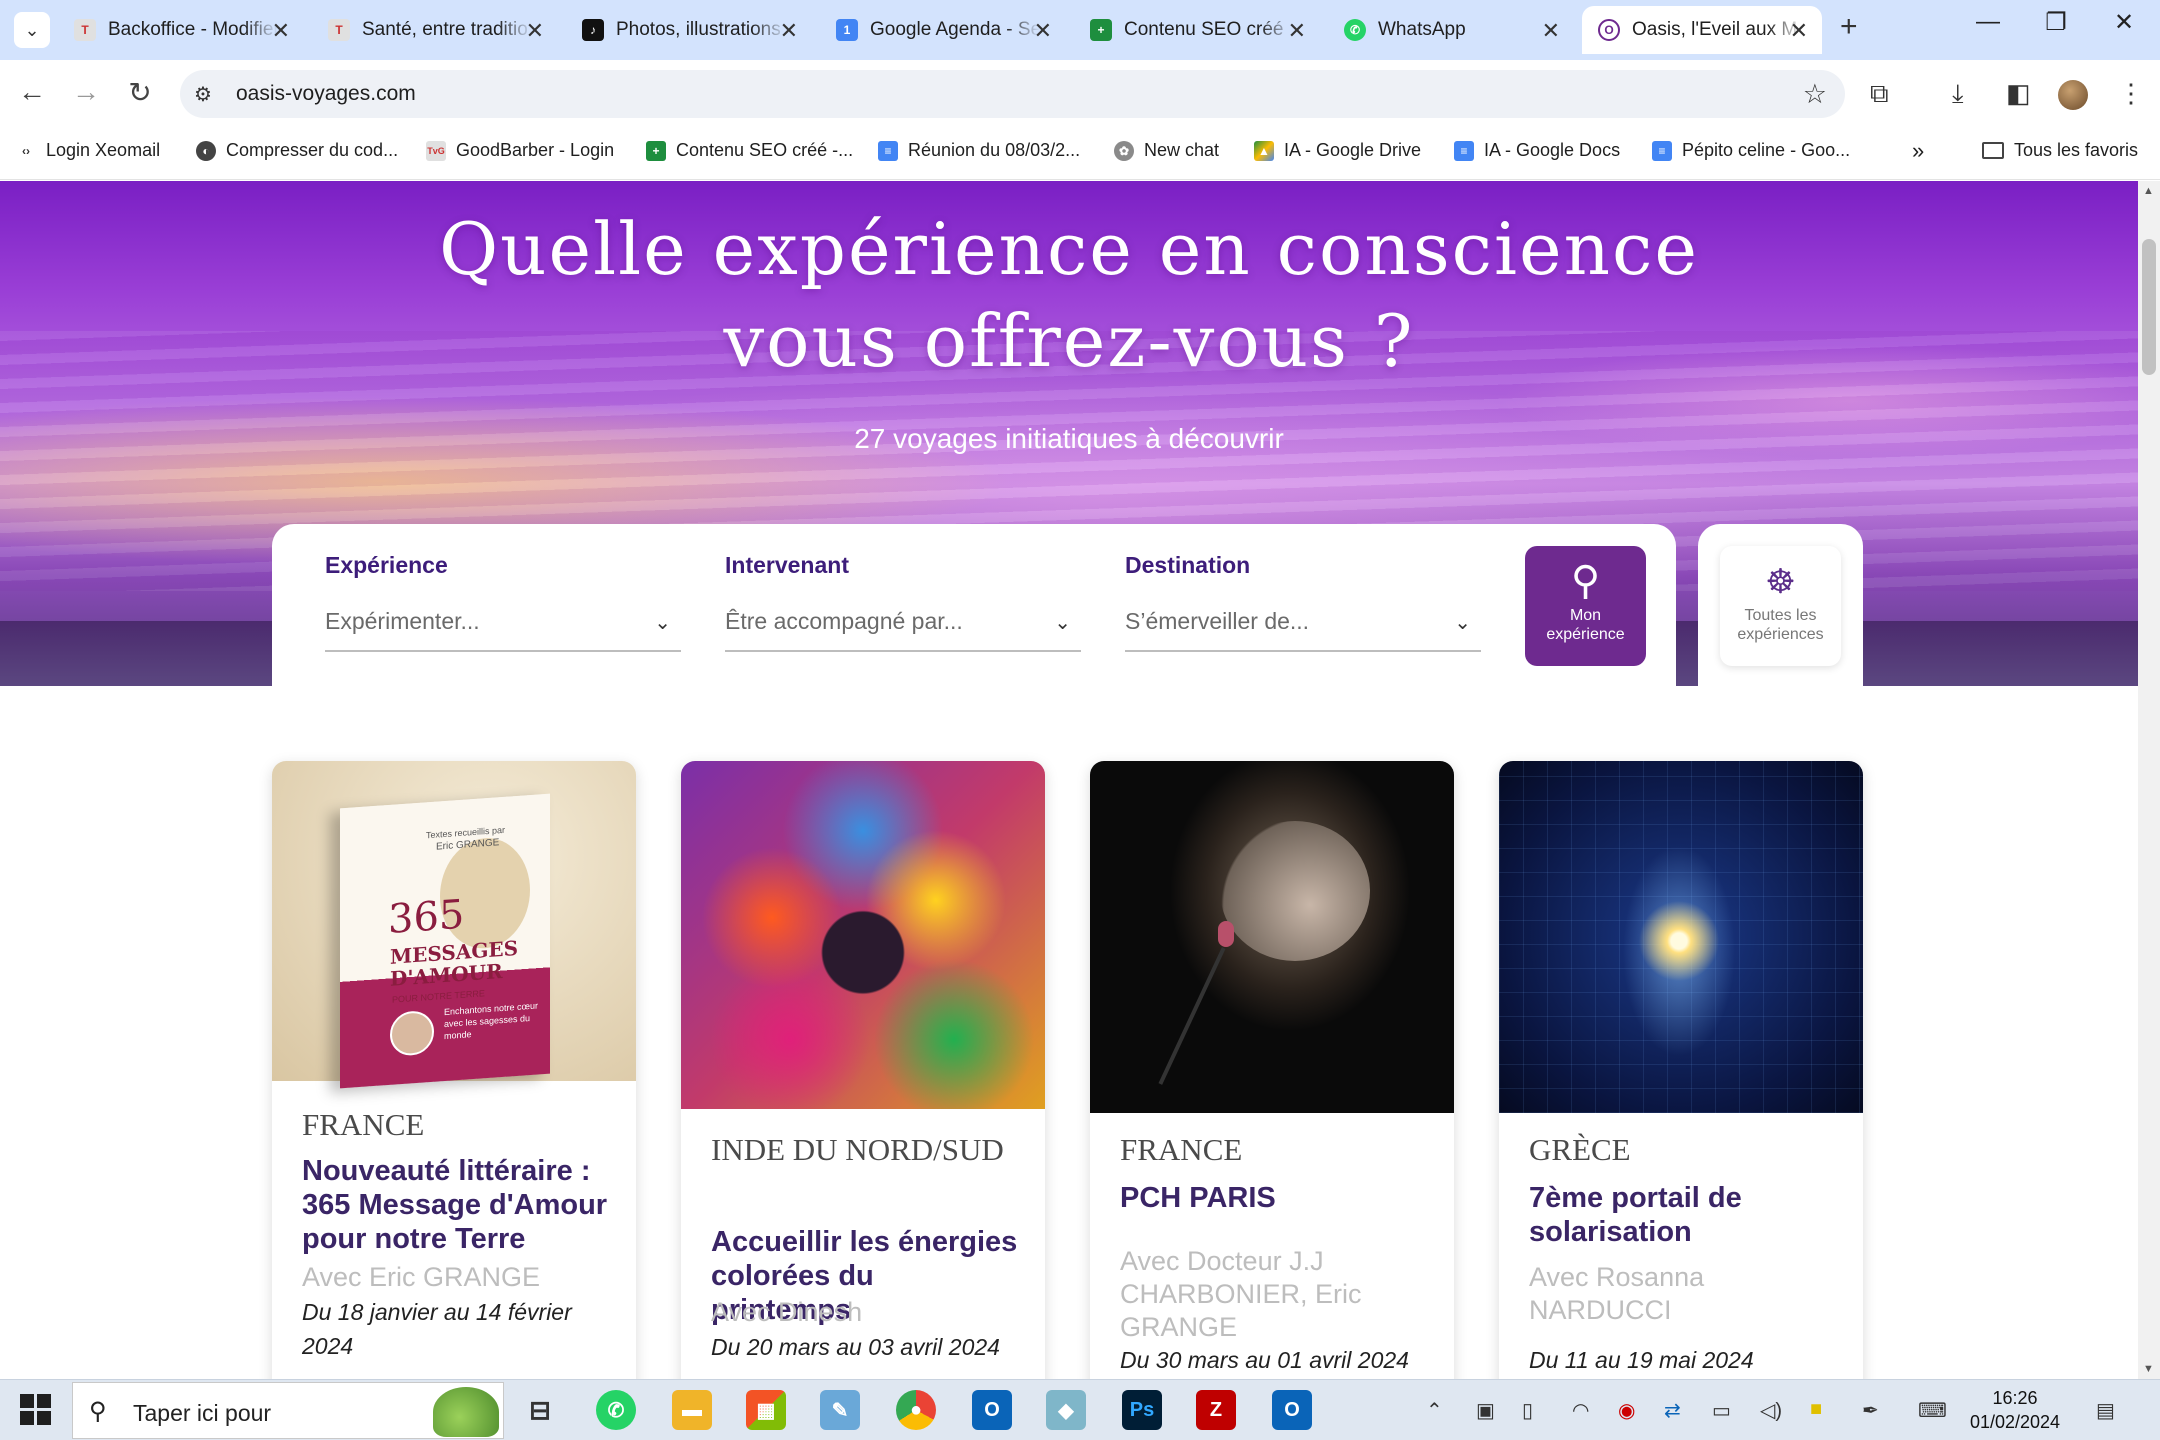 This screenshot has height=1440, width=2160. What do you see at coordinates (1066, 1410) in the screenshot?
I see `notes-app-icon: ◆` at bounding box center [1066, 1410].